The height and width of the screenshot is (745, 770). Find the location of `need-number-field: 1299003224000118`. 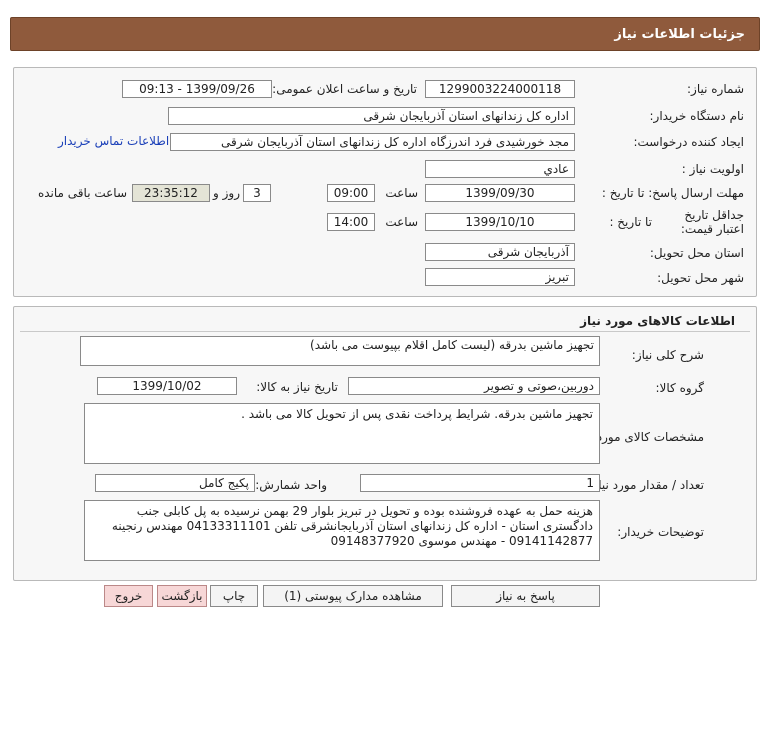

need-number-field: 1299003224000118 is located at coordinates (500, 89).